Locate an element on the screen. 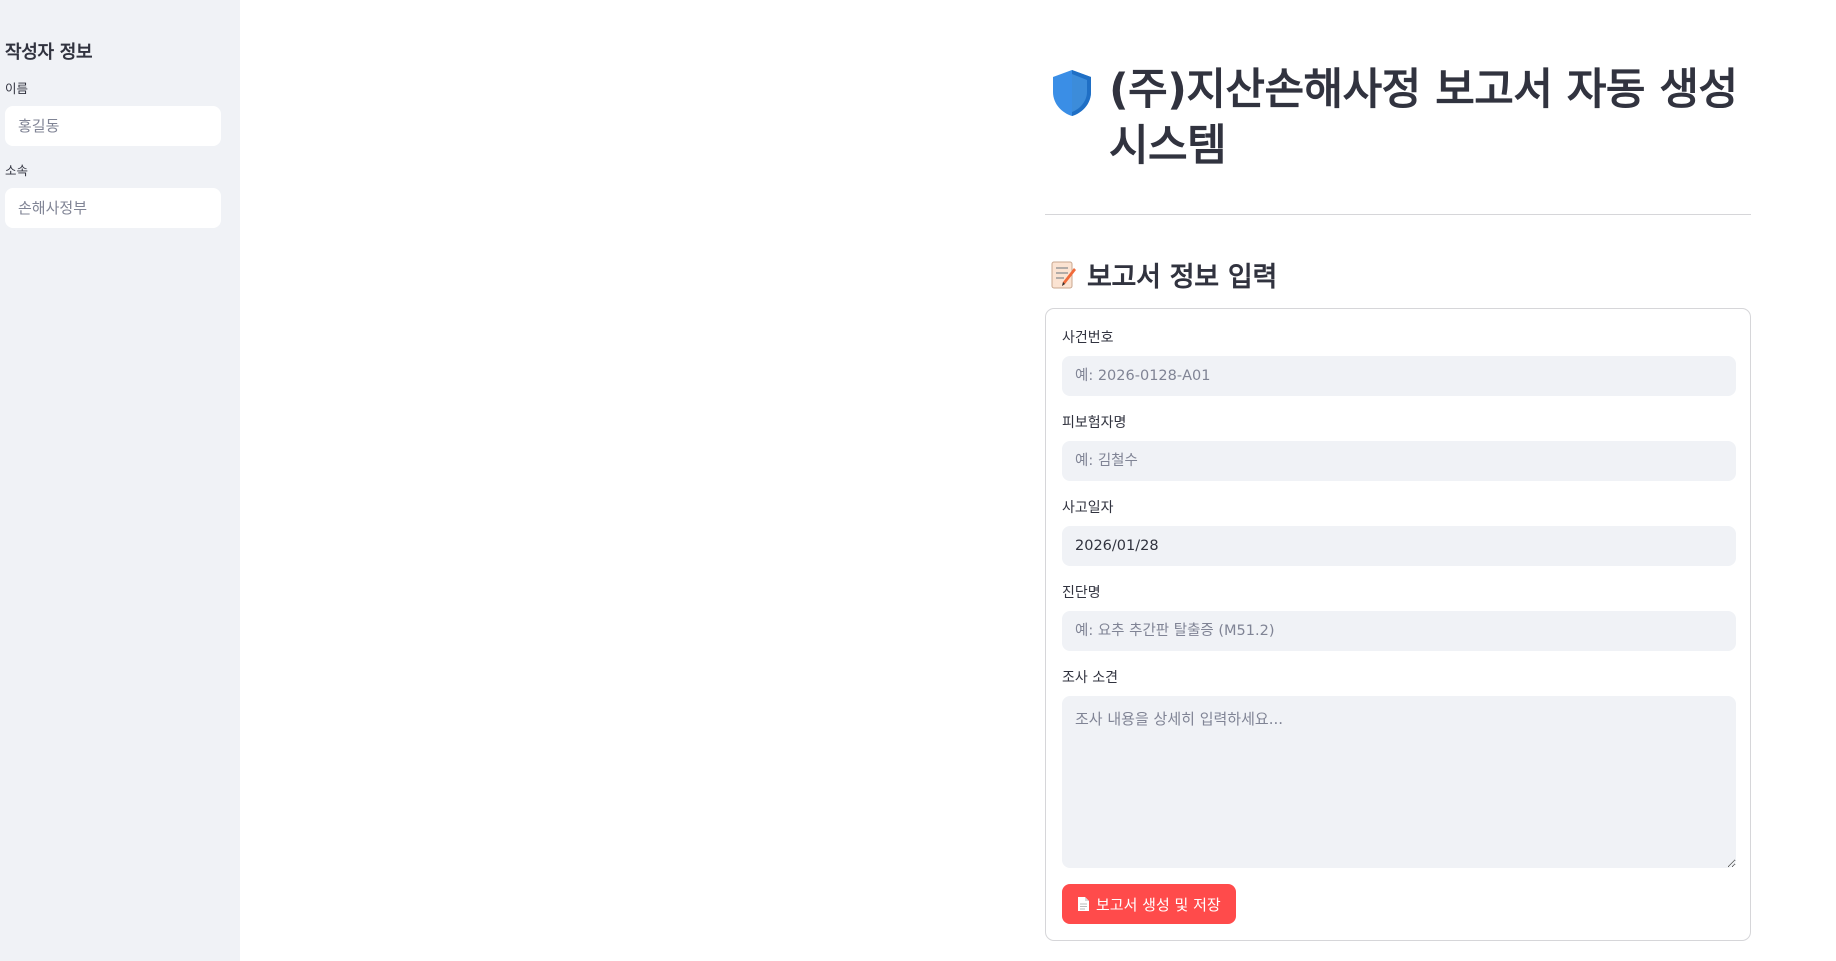 Image resolution: width=1836 pixels, height=961 pixels. name-label: 이름 is located at coordinates (17, 88).